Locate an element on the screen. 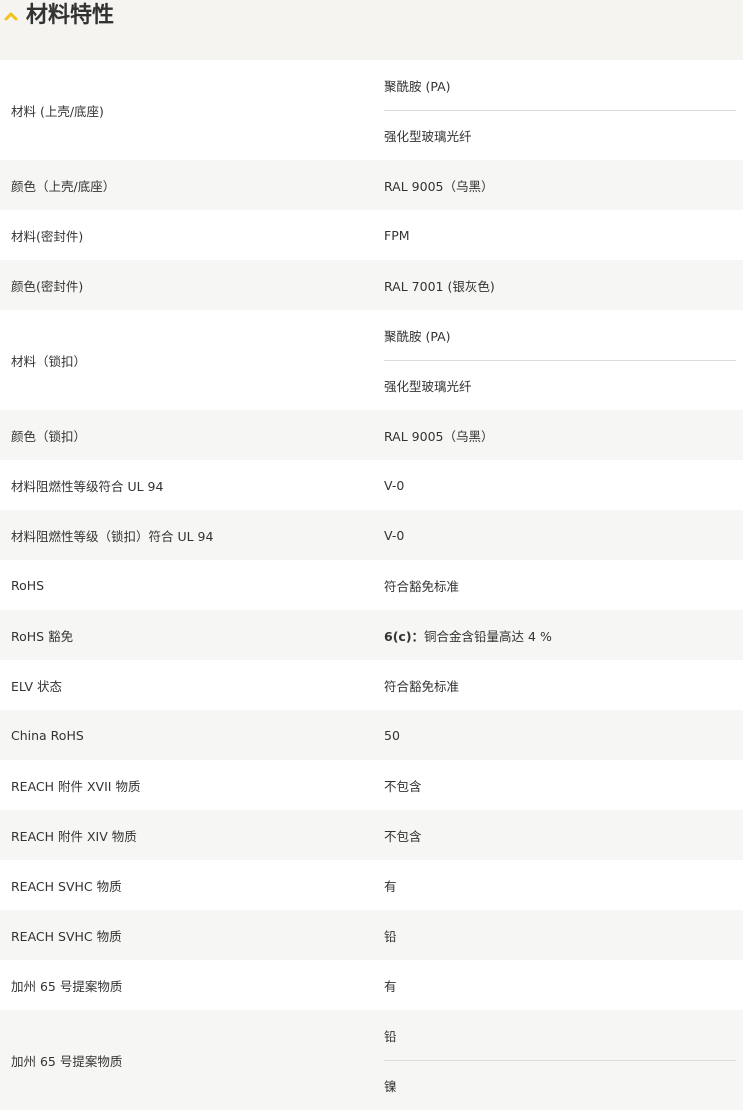  table-row: China RoHS 50 is located at coordinates (371, 735).